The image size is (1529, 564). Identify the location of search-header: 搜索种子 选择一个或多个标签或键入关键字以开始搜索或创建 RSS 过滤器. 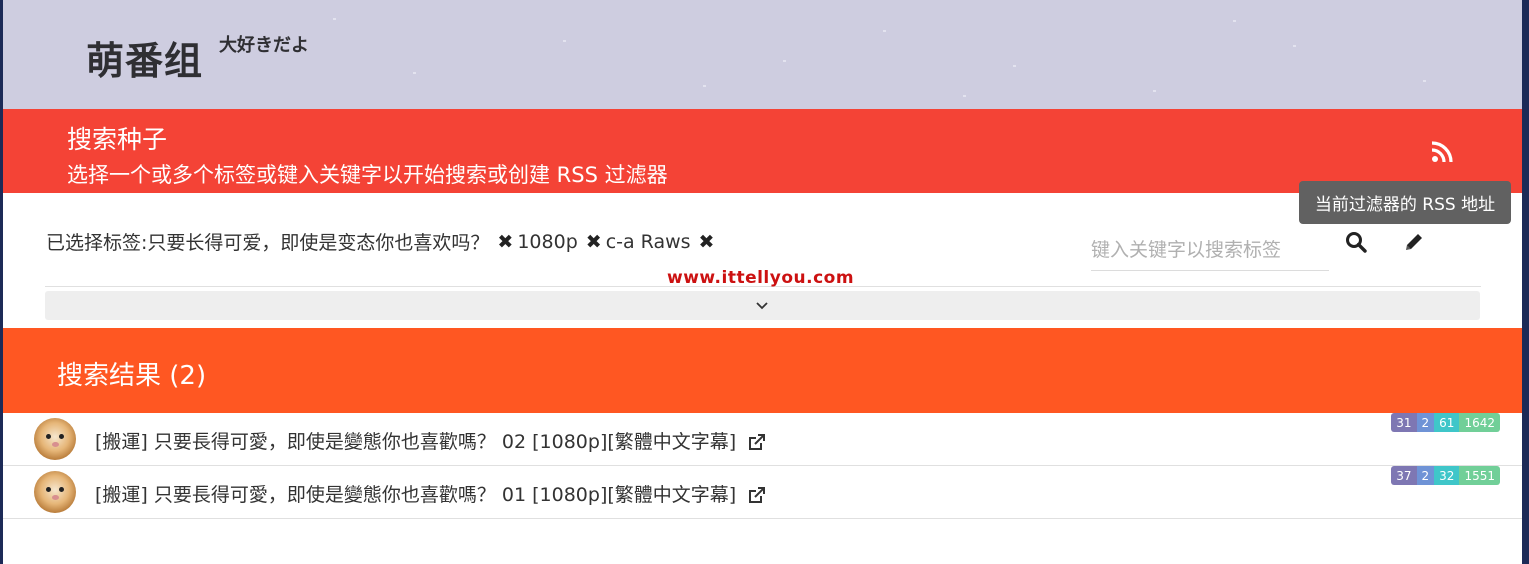
(762, 151).